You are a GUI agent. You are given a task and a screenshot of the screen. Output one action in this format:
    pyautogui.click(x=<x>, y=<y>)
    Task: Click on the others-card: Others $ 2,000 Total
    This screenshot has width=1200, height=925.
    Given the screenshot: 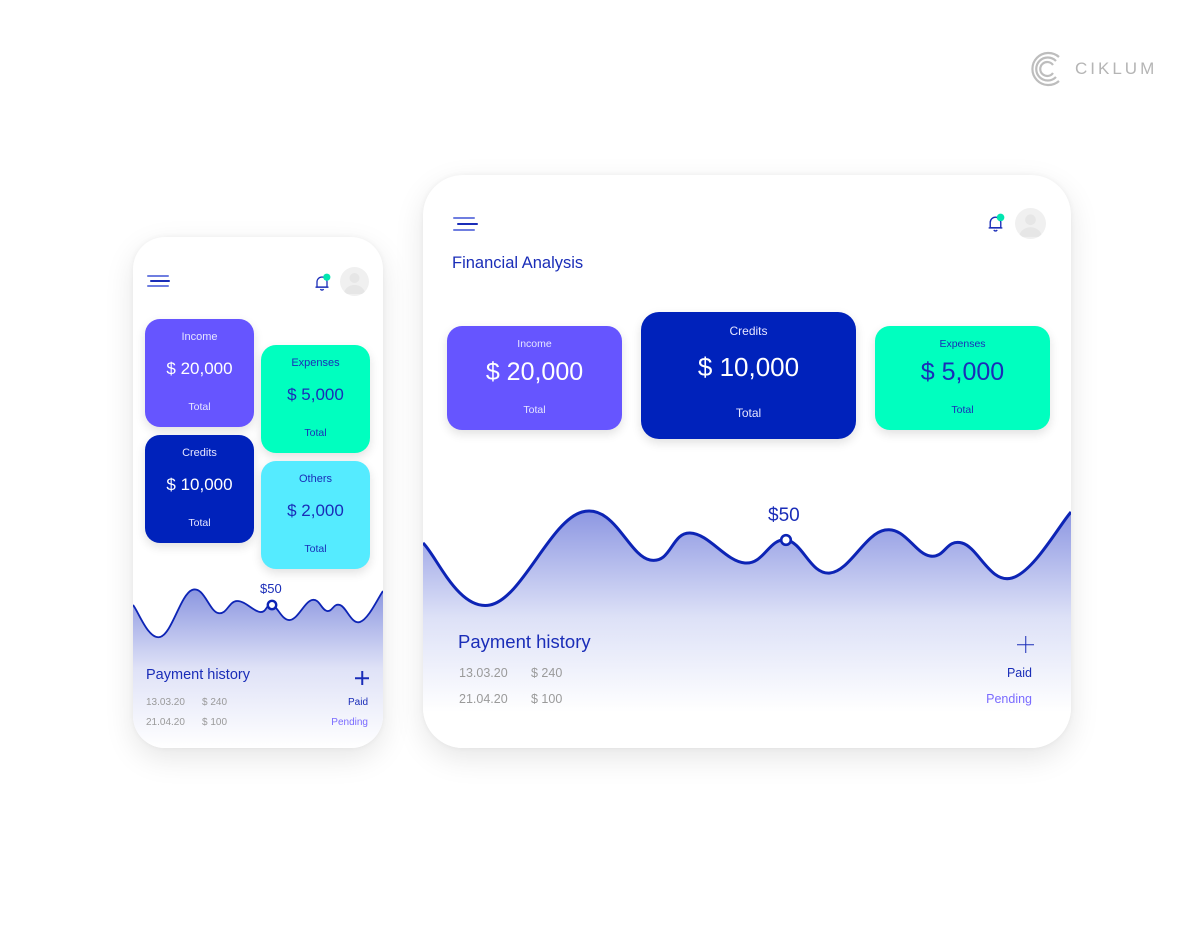 What is the action you would take?
    pyautogui.click(x=315, y=515)
    